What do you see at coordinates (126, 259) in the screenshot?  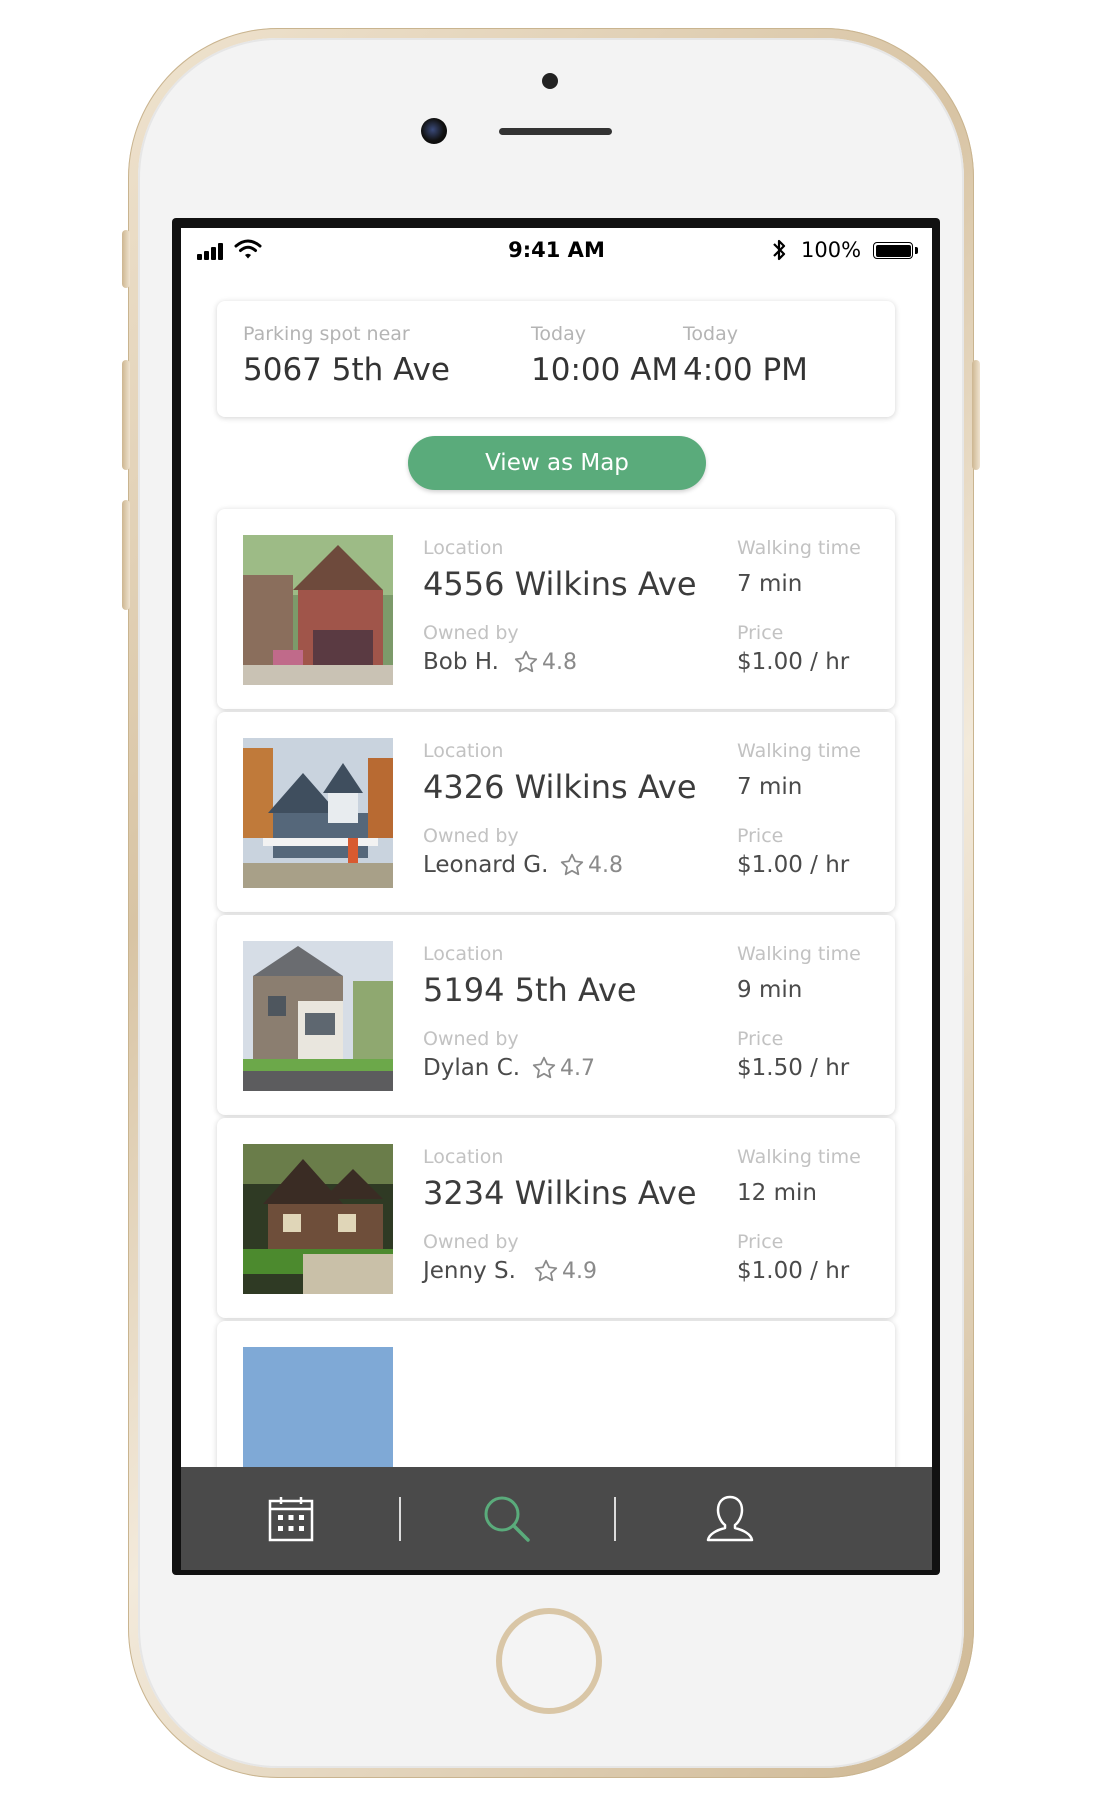 I see `mute-switch` at bounding box center [126, 259].